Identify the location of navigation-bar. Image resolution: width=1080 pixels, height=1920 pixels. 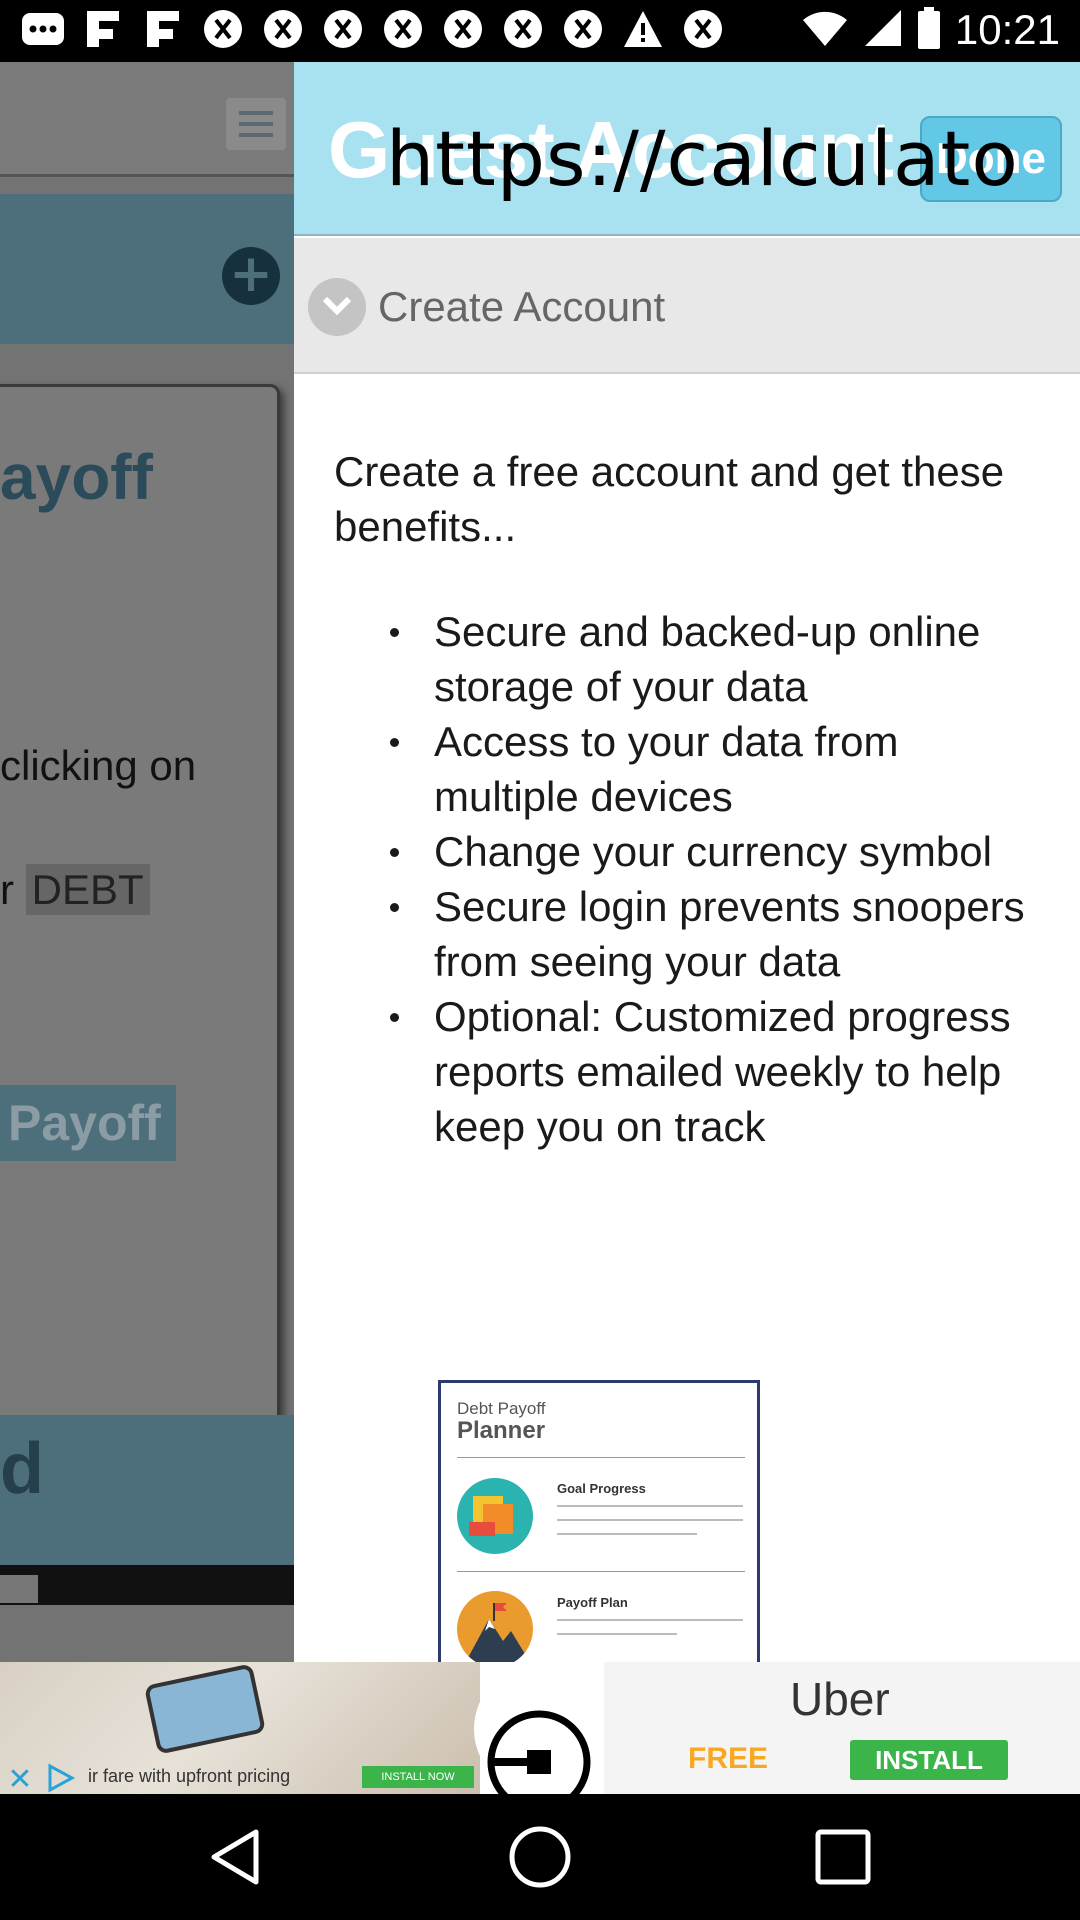
(540, 1857).